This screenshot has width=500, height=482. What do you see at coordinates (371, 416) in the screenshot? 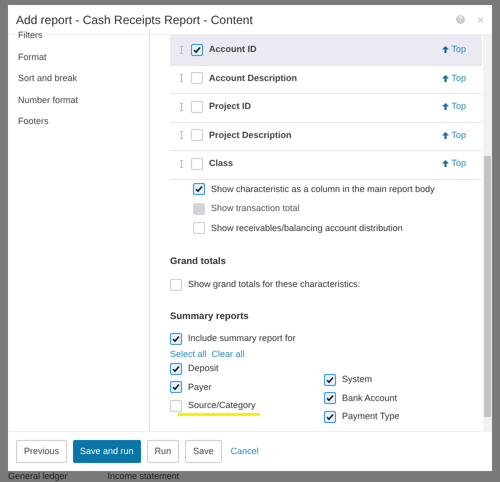
I see `option-label: Payment Type` at bounding box center [371, 416].